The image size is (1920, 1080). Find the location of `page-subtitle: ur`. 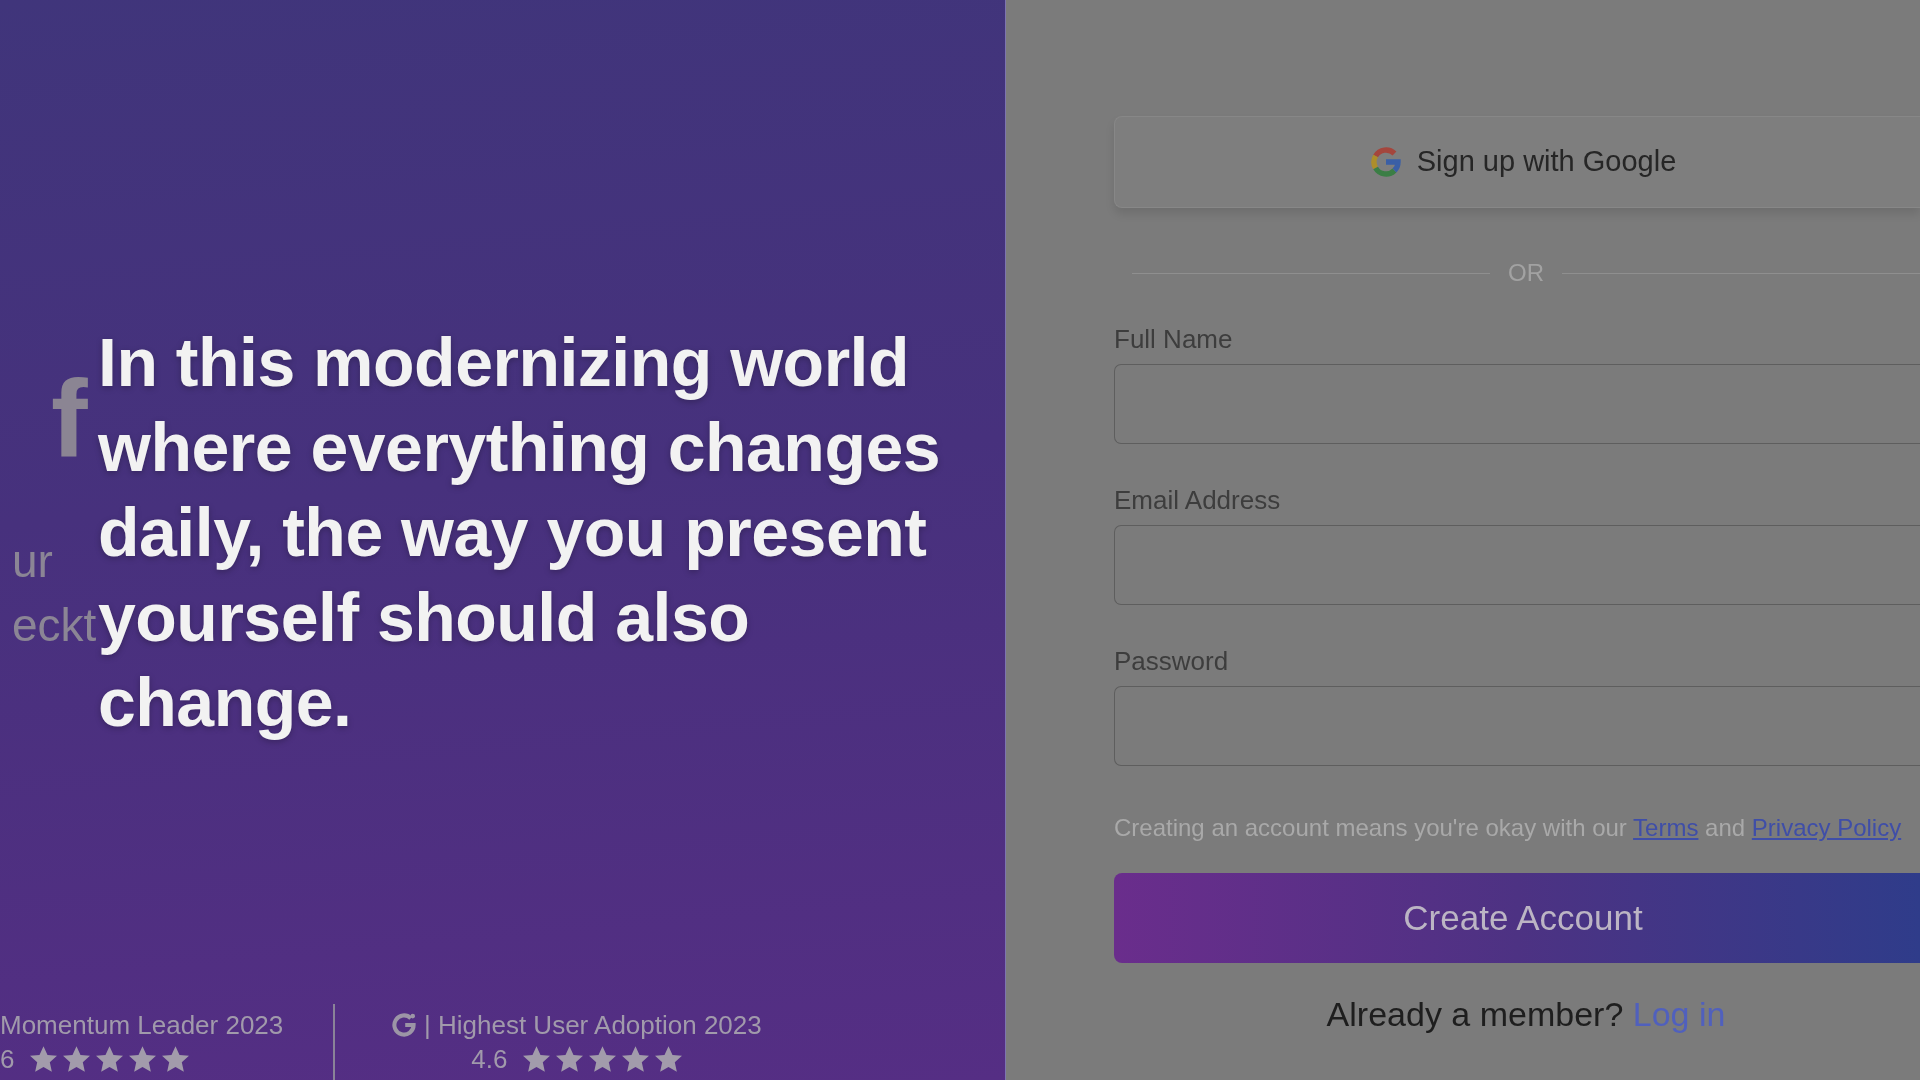

page-subtitle: ur is located at coordinates (32, 561).